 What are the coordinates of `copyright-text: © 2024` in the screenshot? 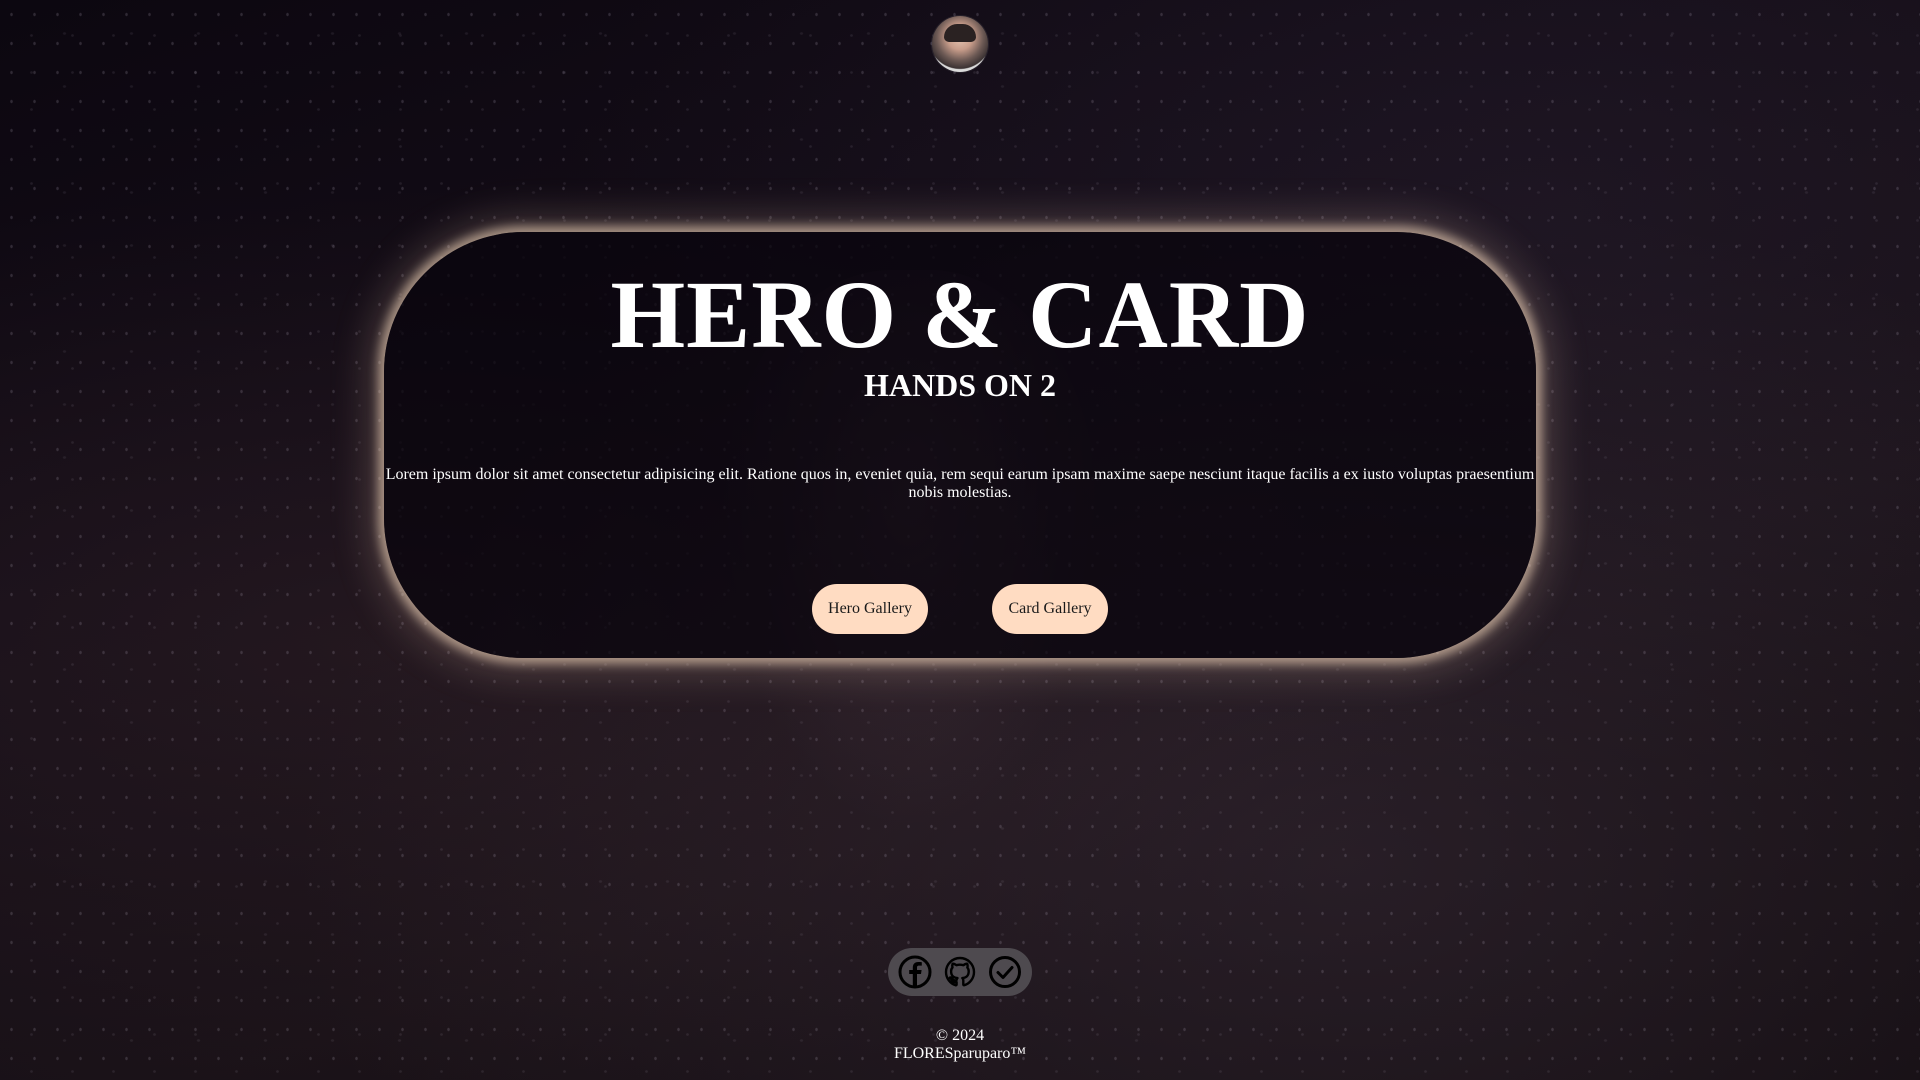 It's located at (960, 1035).